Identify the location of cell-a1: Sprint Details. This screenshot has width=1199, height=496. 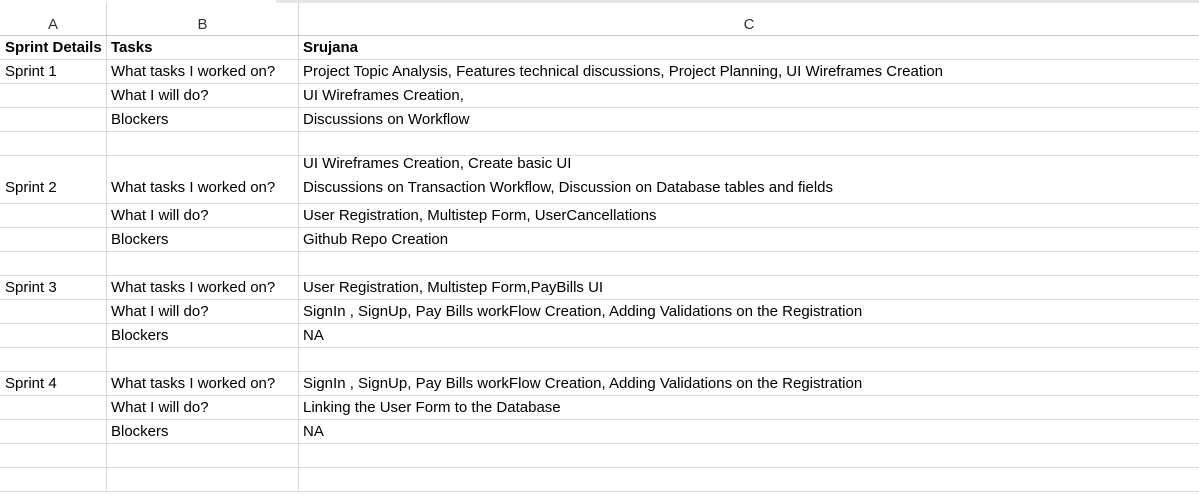
(53, 47).